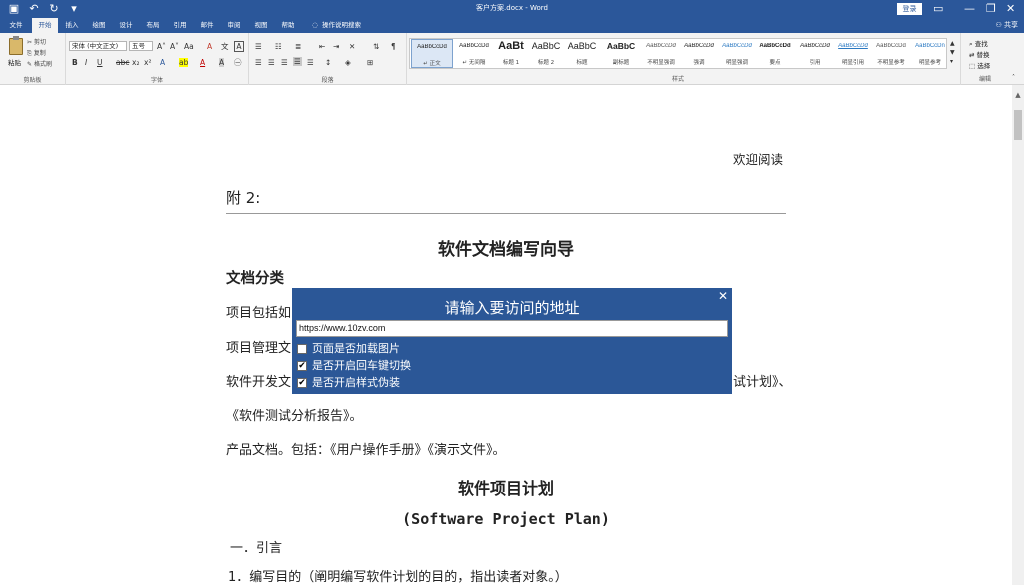 Image resolution: width=1024 pixels, height=585 pixels. What do you see at coordinates (979, 54) in the screenshot?
I see `replace-button: ⇄ 替换` at bounding box center [979, 54].